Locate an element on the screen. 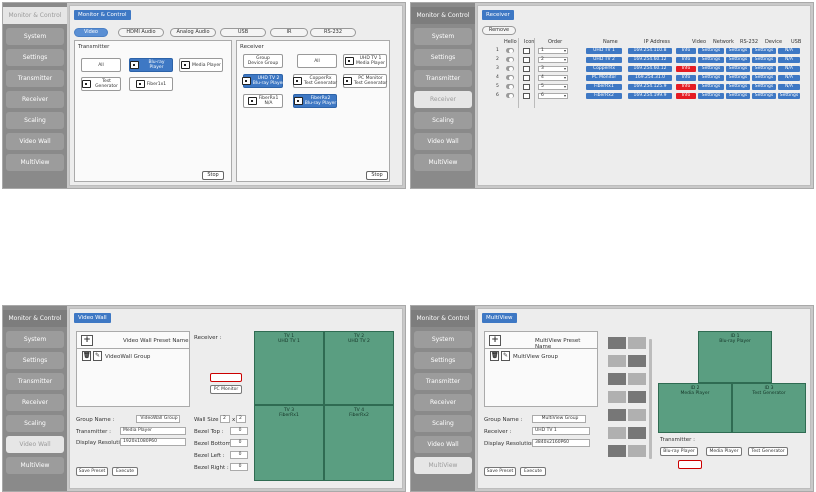 The width and height of the screenshot is (816, 492). wall-cell-tv1: TV 1 UHD TV 1 is located at coordinates (289, 368).